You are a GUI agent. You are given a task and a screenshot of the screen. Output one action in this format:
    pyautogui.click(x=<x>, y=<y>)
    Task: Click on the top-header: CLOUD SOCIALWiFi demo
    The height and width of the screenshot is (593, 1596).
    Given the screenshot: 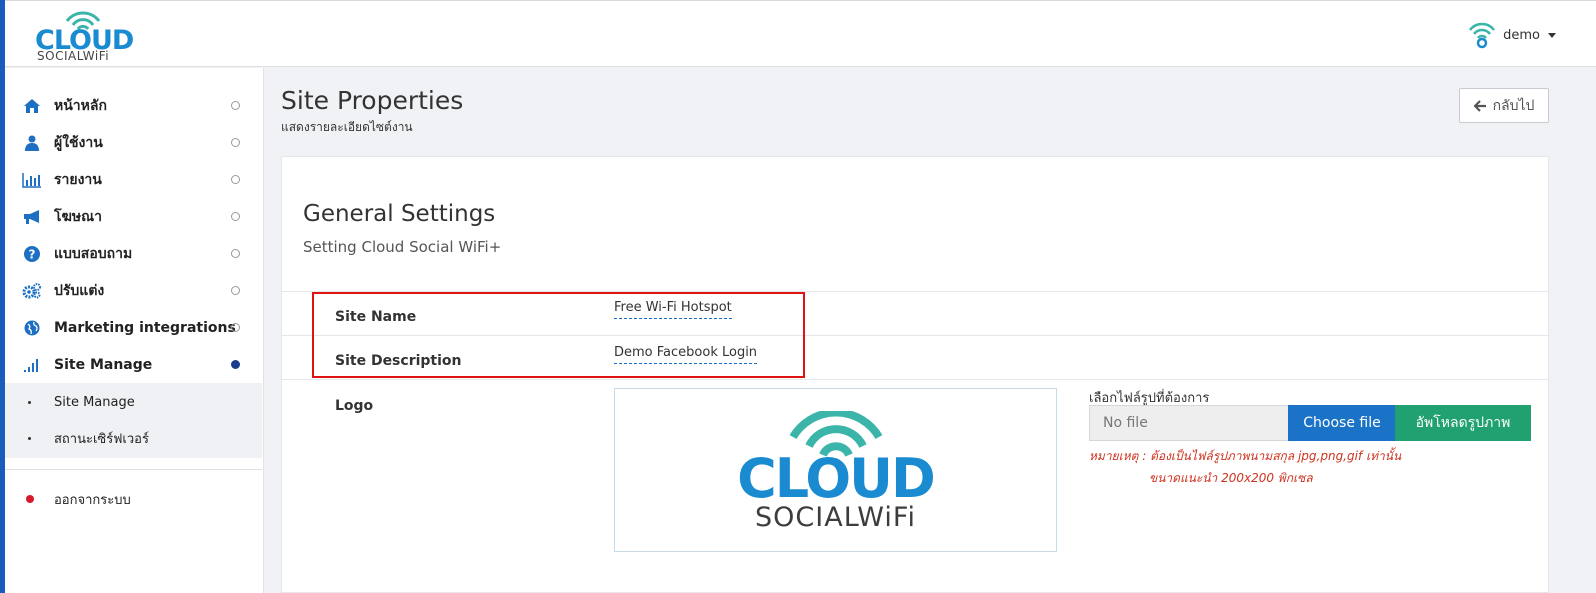 What is the action you would take?
    pyautogui.click(x=800, y=33)
    